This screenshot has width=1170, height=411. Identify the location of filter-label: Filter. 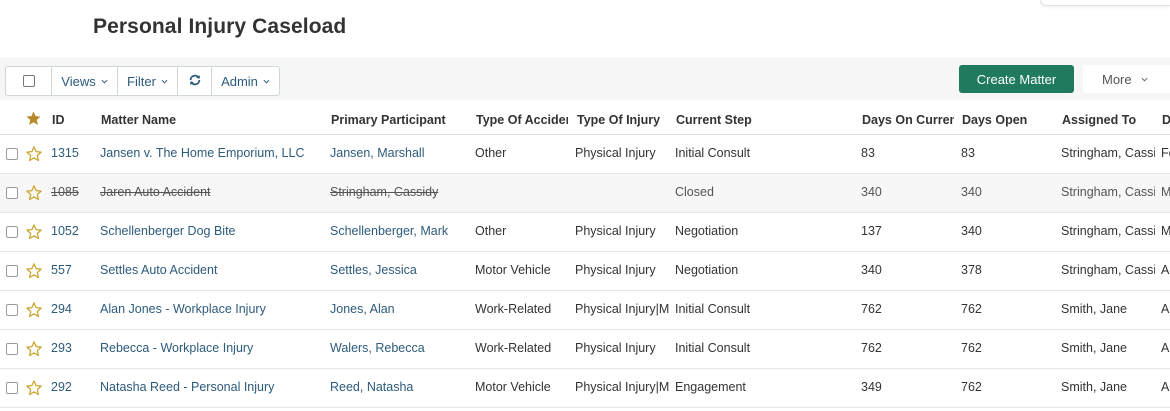
(141, 81).